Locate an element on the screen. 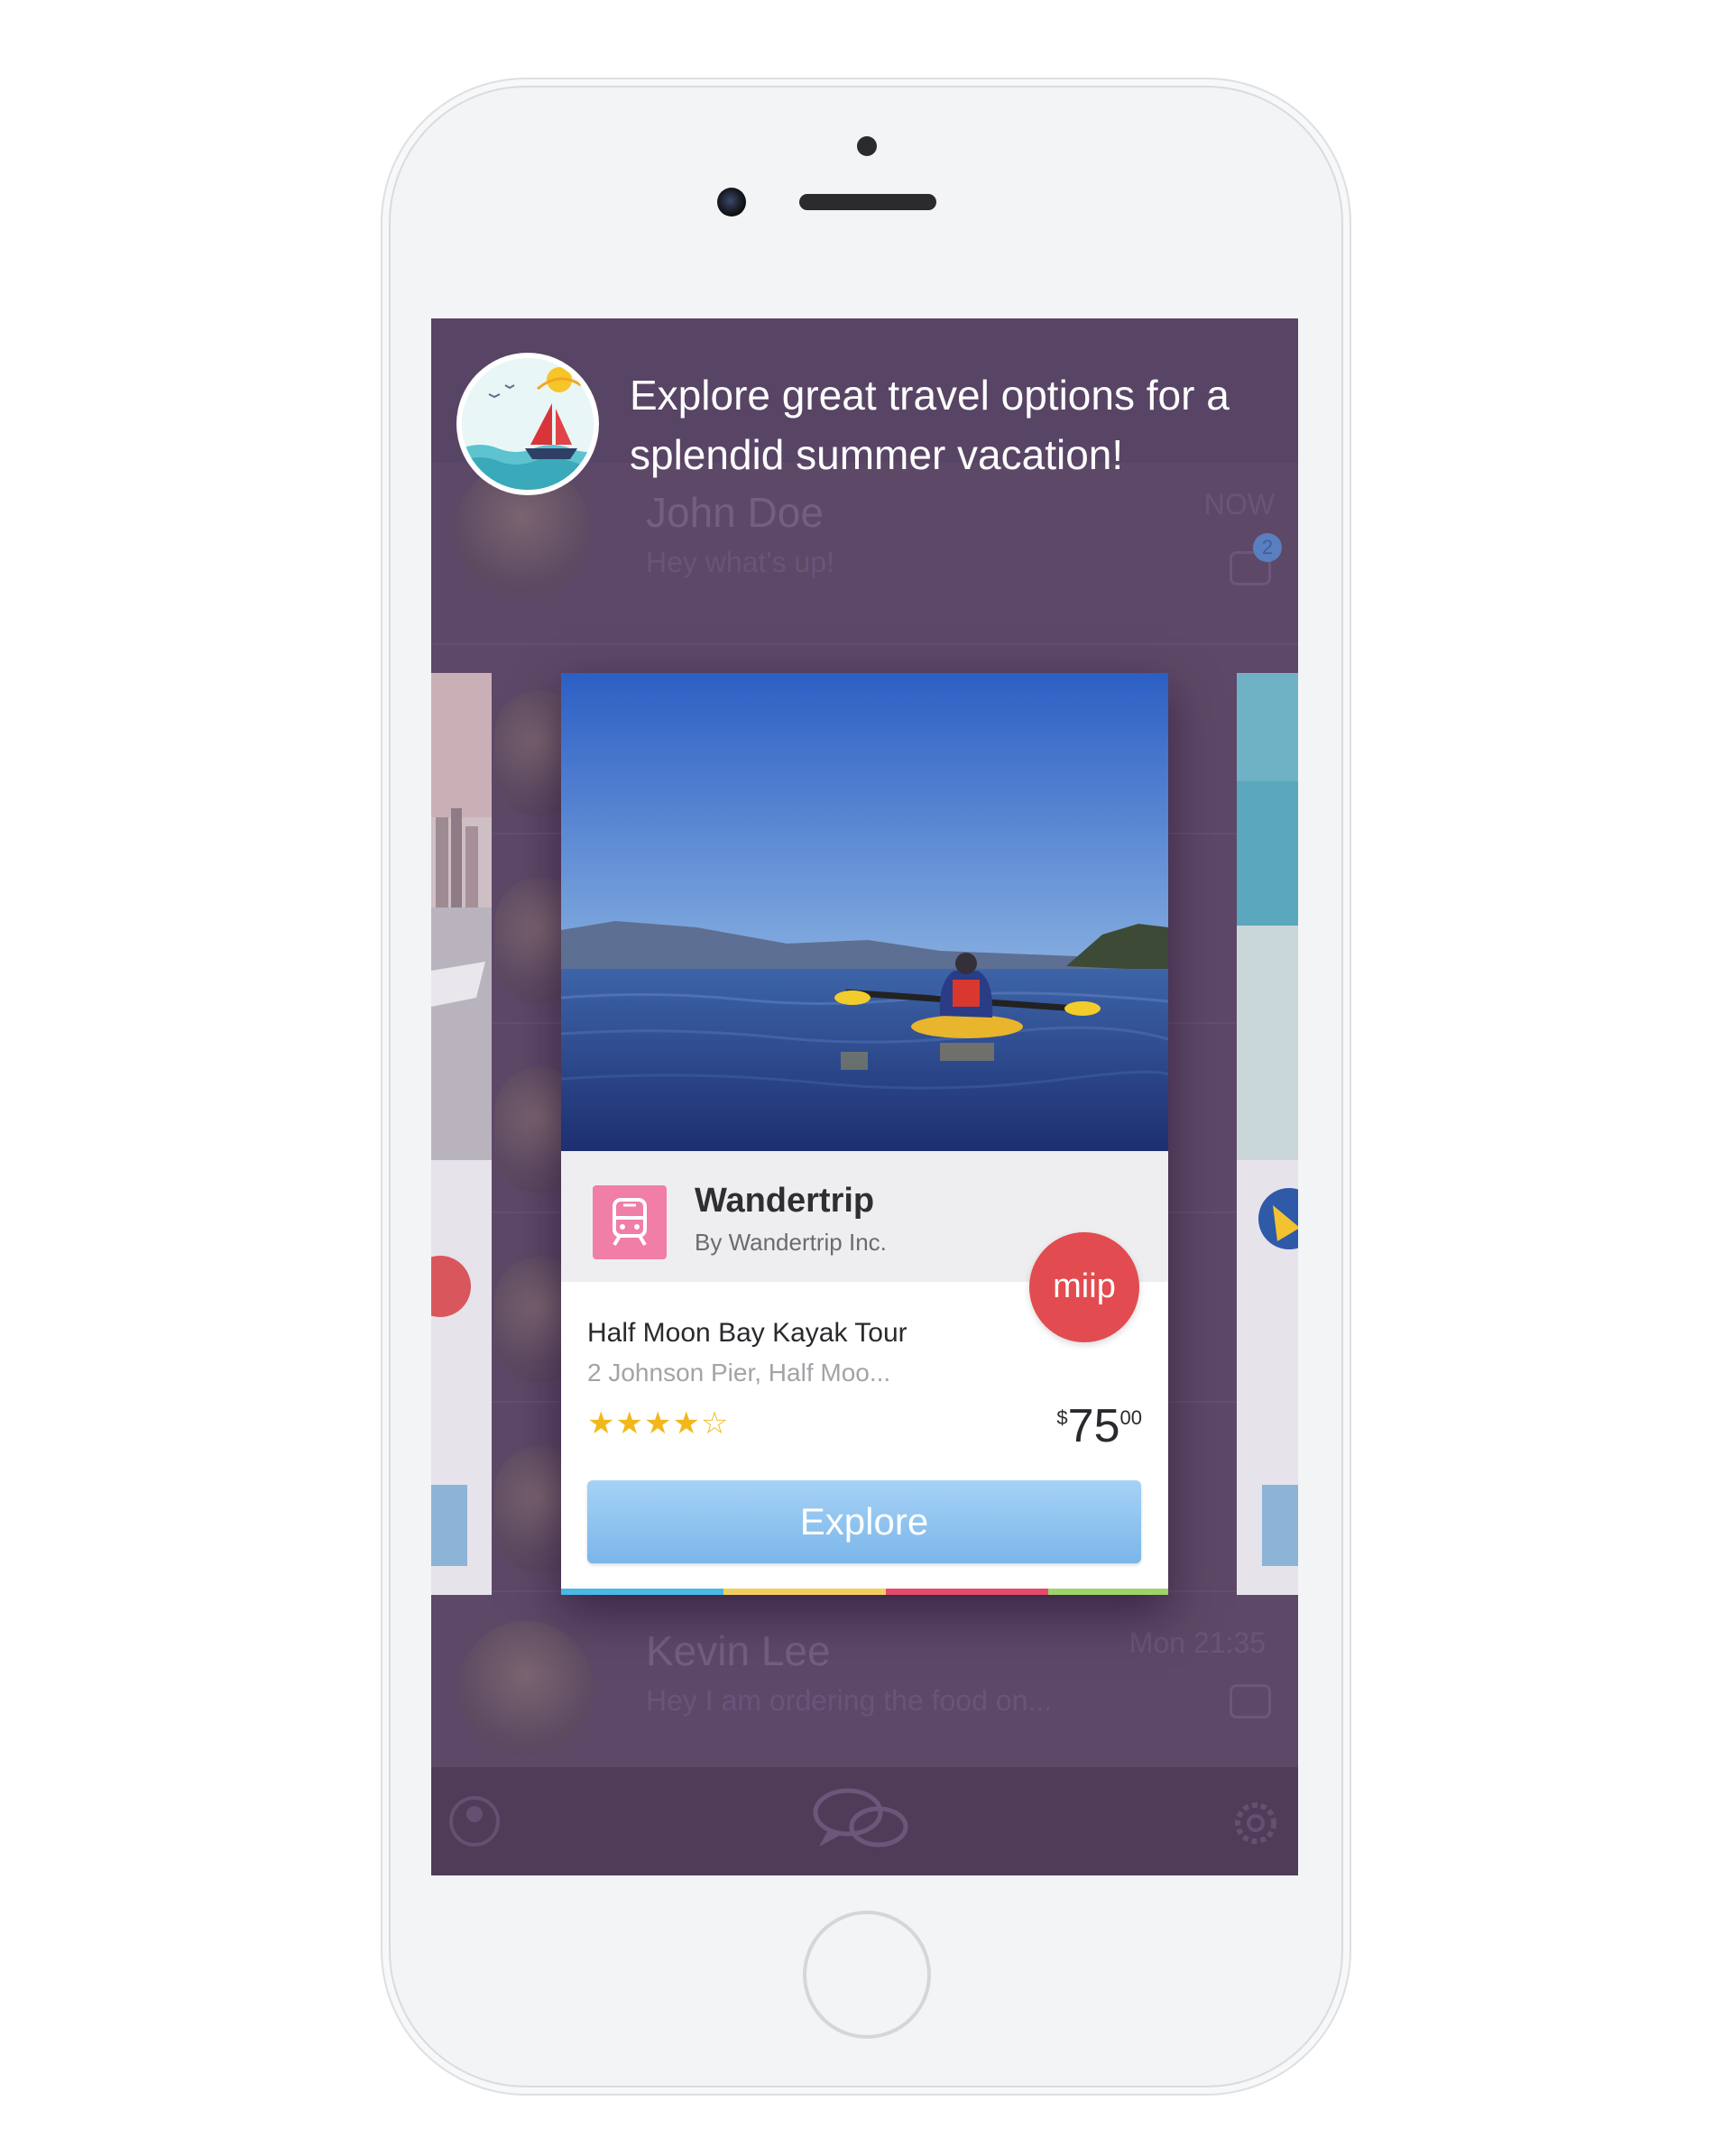 Image resolution: width=1732 pixels, height=2156 pixels. price: $7500 is located at coordinates (1099, 1426).